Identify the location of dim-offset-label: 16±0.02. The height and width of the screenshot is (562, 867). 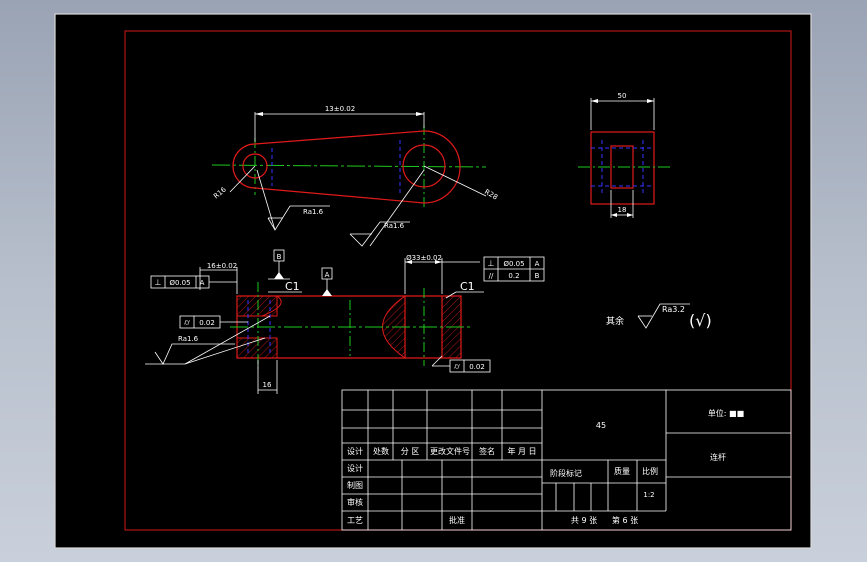
(222, 266).